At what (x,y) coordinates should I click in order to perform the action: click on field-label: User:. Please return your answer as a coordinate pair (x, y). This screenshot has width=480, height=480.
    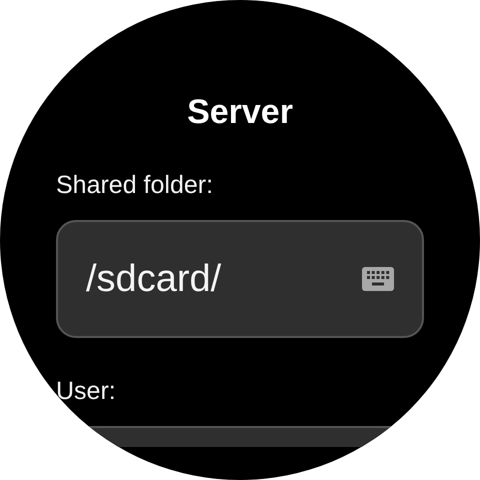
    Looking at the image, I should click on (86, 391).